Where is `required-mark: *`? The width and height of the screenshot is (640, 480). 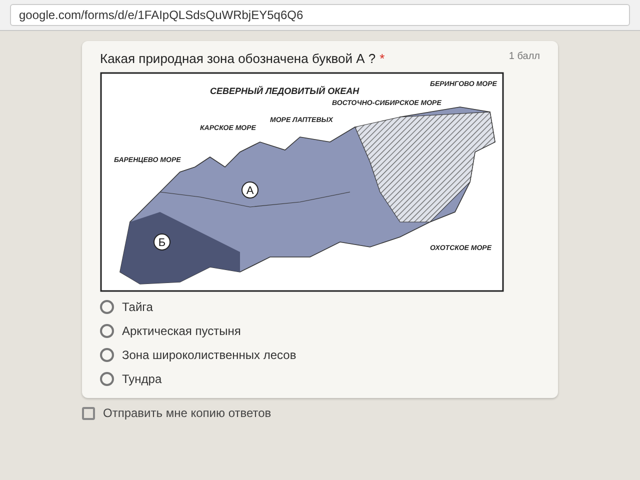 required-mark: * is located at coordinates (382, 58).